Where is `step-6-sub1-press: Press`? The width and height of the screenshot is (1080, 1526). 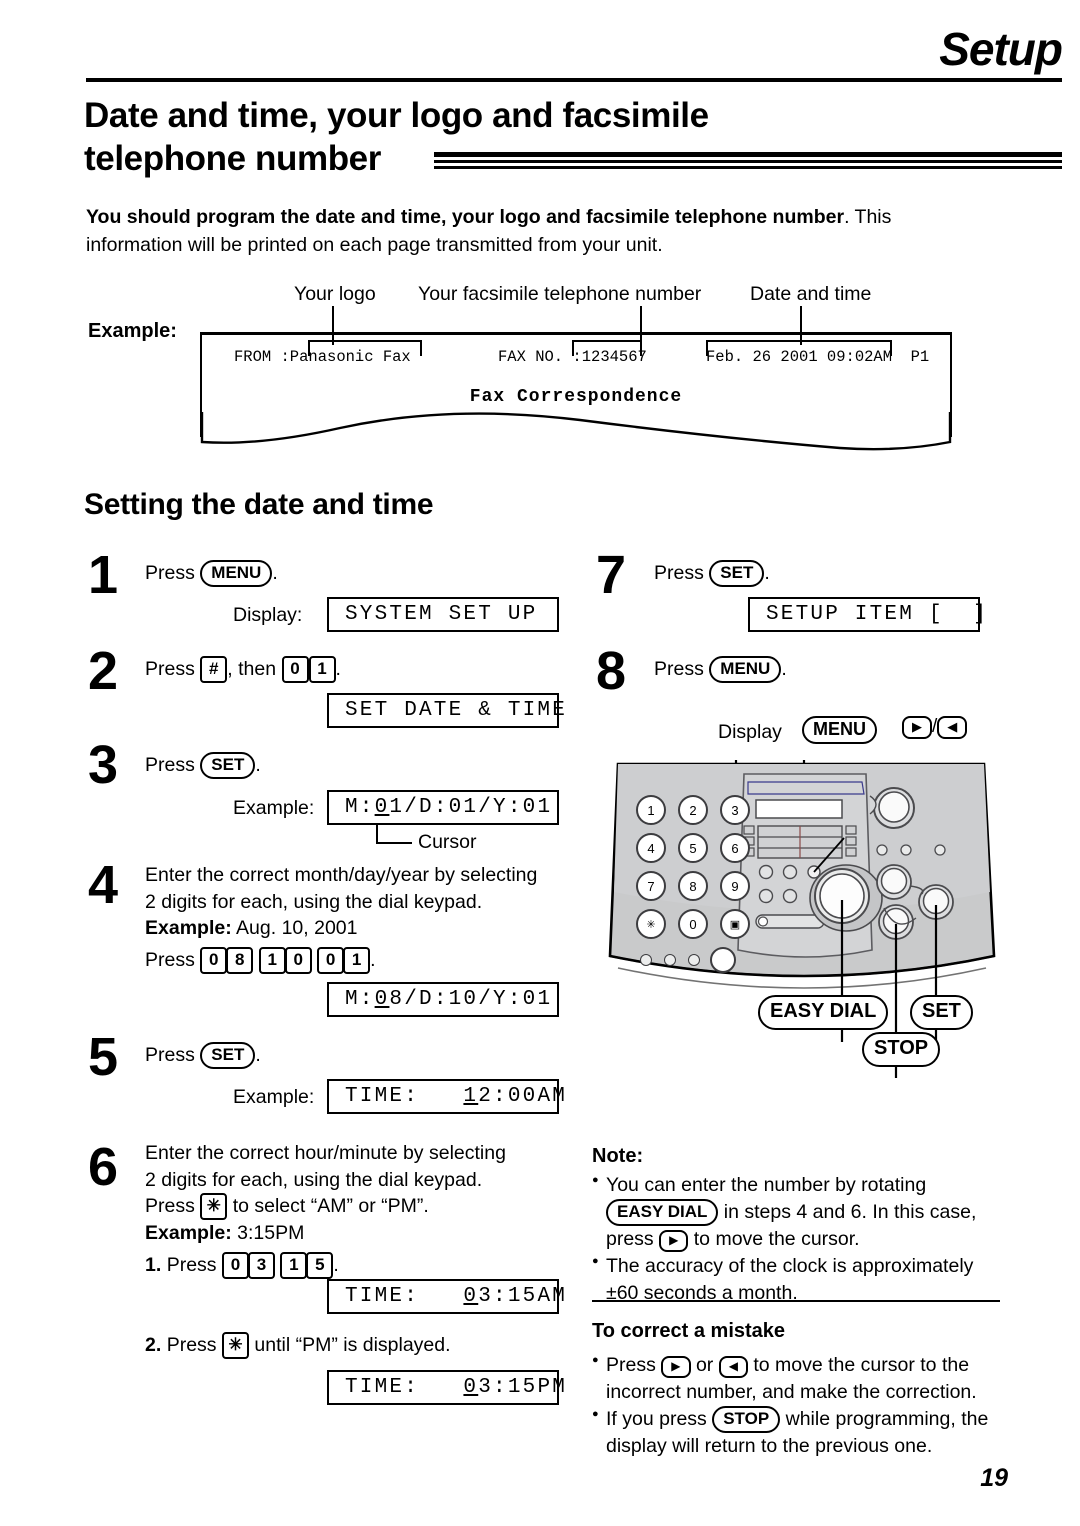 step-6-sub1-press: Press is located at coordinates (191, 1264).